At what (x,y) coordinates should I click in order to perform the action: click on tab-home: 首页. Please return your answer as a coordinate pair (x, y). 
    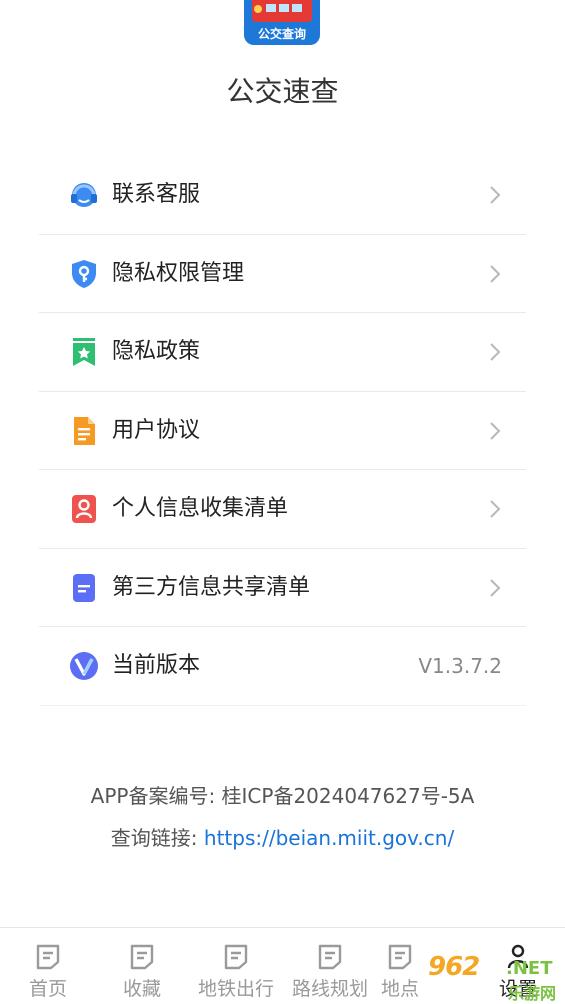
    Looking at the image, I should click on (48, 966).